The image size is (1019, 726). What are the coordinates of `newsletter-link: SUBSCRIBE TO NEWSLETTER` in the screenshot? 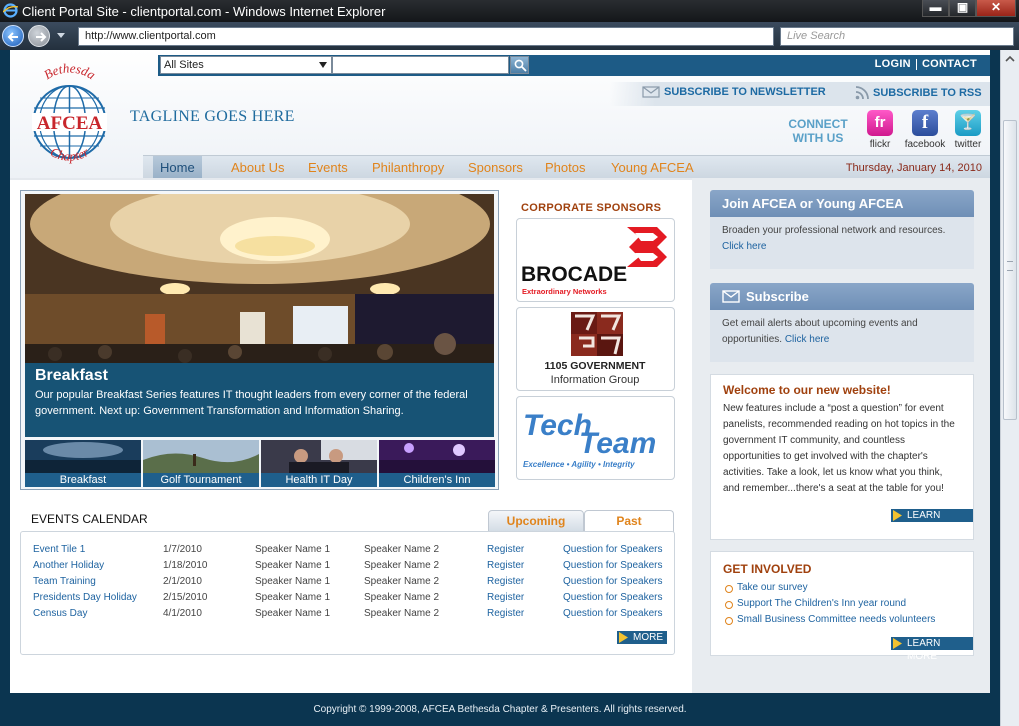 It's located at (734, 92).